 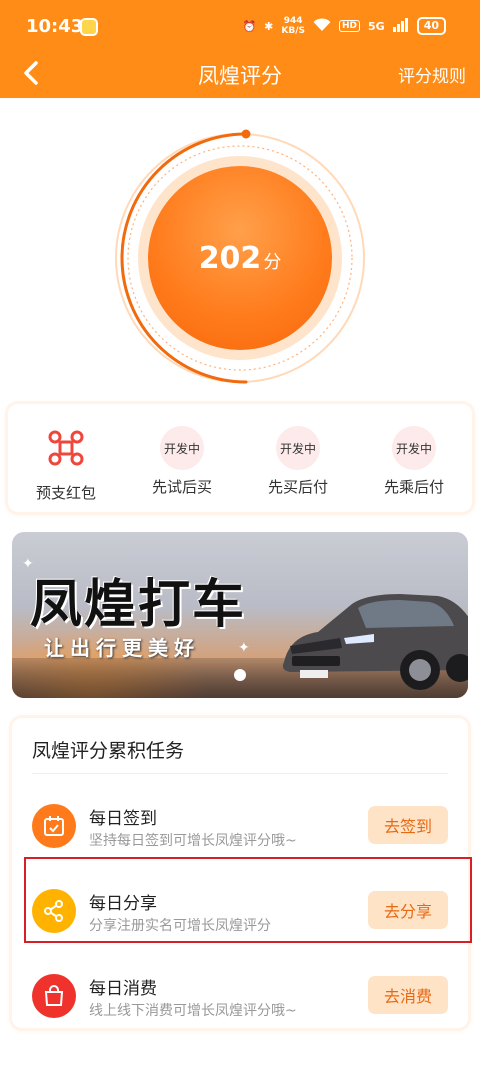 What do you see at coordinates (322, 26) in the screenshot?
I see `wifi-icon` at bounding box center [322, 26].